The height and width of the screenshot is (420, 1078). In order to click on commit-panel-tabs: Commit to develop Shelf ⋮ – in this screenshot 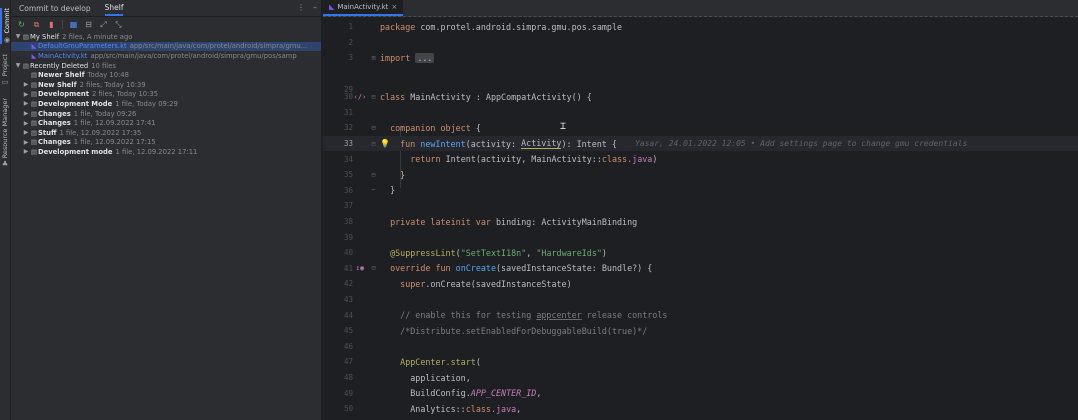, I will do `click(166, 8)`.